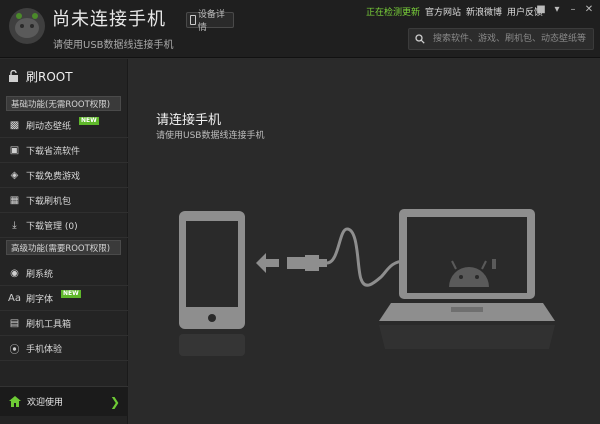 The width and height of the screenshot is (600, 424). I want to click on gamepad-icon: ◈, so click(14, 175).